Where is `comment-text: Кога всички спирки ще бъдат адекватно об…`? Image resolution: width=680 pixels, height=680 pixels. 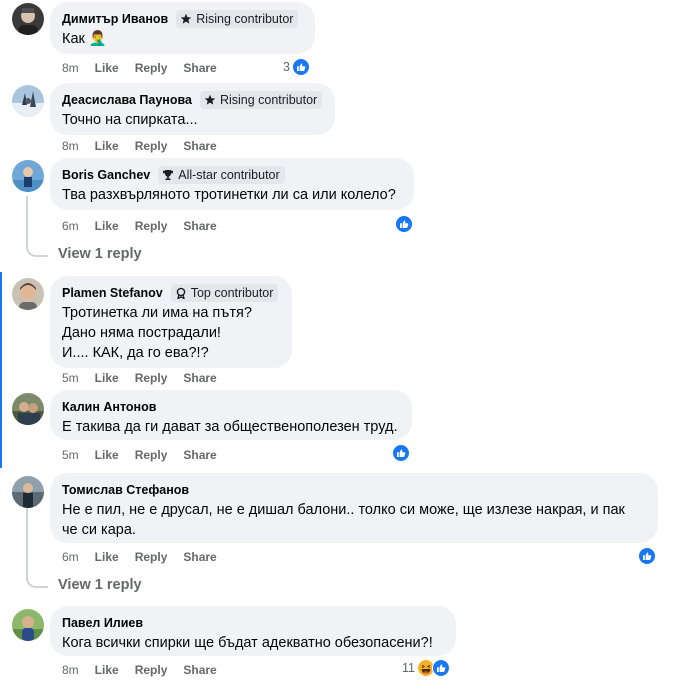
comment-text: Кога всички спирки ще бъдат адекватно об… is located at coordinates (247, 643).